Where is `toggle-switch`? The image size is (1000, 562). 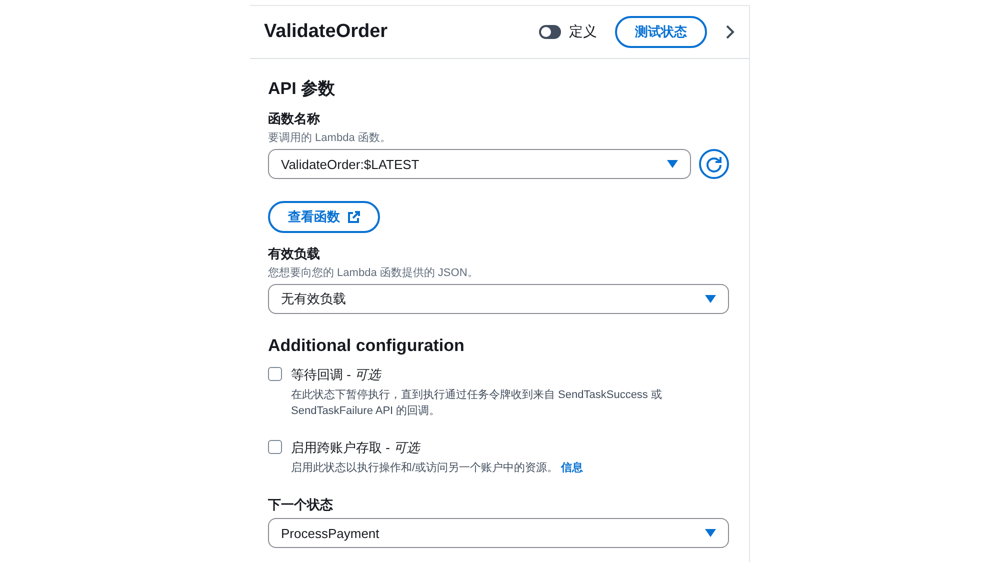 toggle-switch is located at coordinates (550, 32).